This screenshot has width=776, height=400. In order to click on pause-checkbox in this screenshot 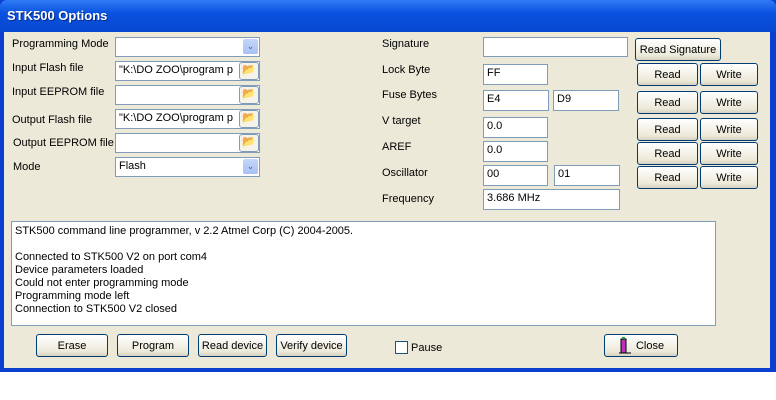, I will do `click(401, 347)`.